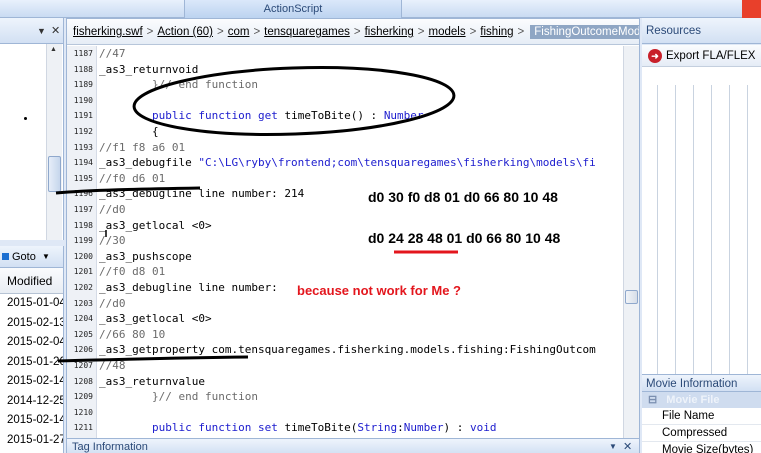 The height and width of the screenshot is (453, 761). Describe the element at coordinates (25, 118) in the screenshot. I see `bullet-marker` at that location.